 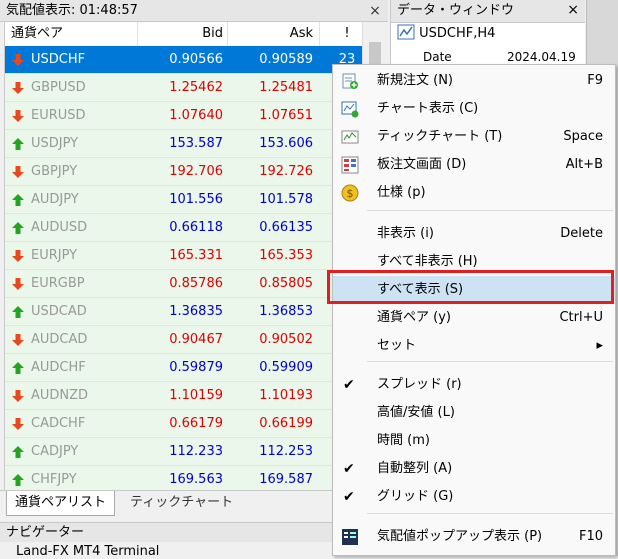 I want to click on table-row: USDJPY 153.587 153.606, so click(x=184, y=144).